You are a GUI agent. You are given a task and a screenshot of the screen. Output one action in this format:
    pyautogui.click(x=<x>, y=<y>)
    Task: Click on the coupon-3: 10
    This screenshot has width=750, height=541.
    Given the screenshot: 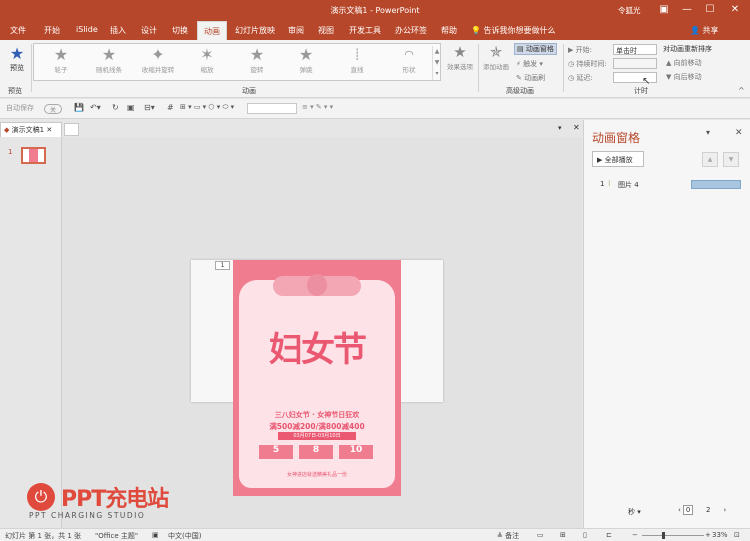 What is the action you would take?
    pyautogui.click(x=356, y=452)
    